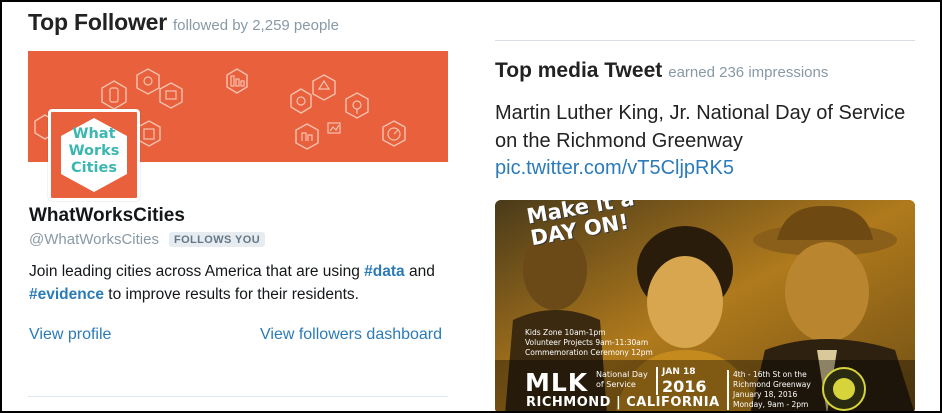 The image size is (942, 413). Describe the element at coordinates (771, 404) in the screenshot. I see `location-line-4: Monday, 9am - 2pm` at that location.